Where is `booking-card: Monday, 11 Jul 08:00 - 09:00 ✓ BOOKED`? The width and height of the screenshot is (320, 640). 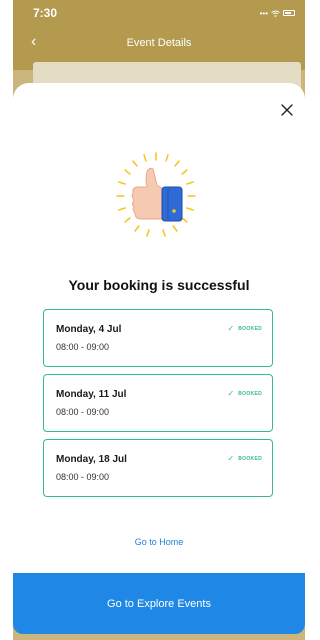
booking-card: Monday, 11 Jul 08:00 - 09:00 ✓ BOOKED is located at coordinates (158, 403).